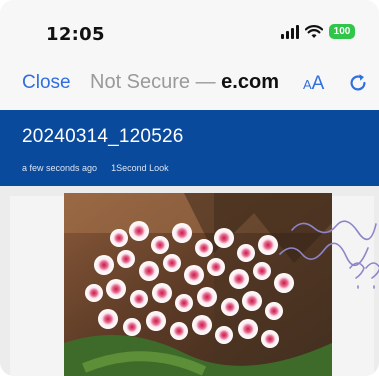 Image resolution: width=379 pixels, height=376 pixels. Describe the element at coordinates (103, 136) in the screenshot. I see `page-title: 20240314_120526` at that location.